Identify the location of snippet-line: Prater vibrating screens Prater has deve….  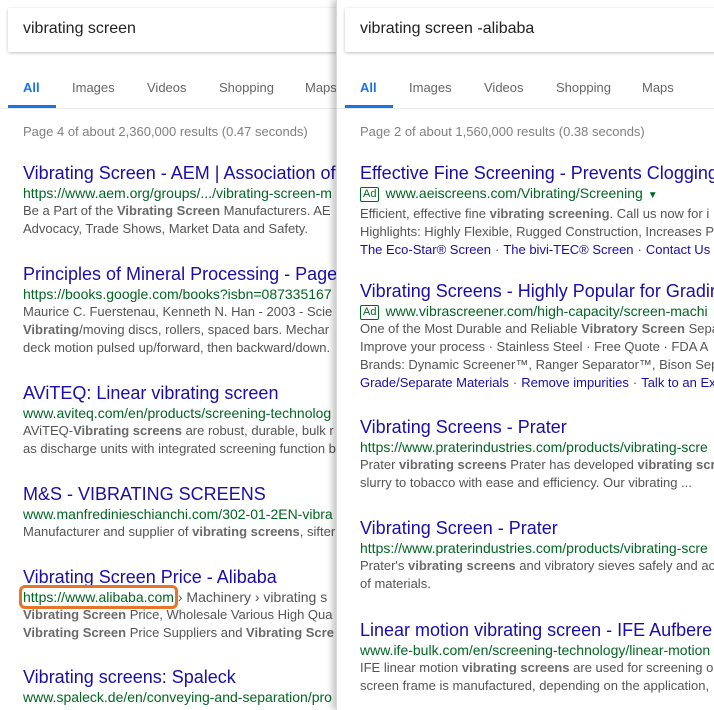
(537, 464).